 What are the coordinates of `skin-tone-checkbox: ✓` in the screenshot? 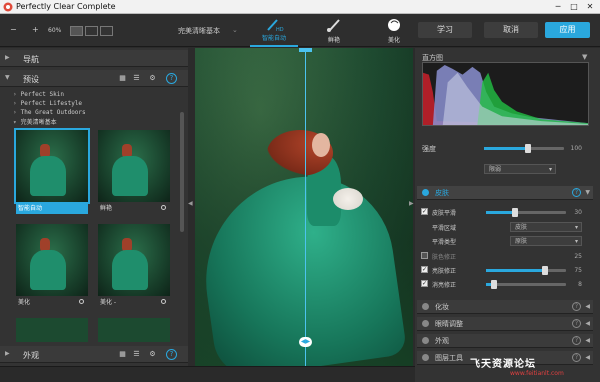 It's located at (424, 255).